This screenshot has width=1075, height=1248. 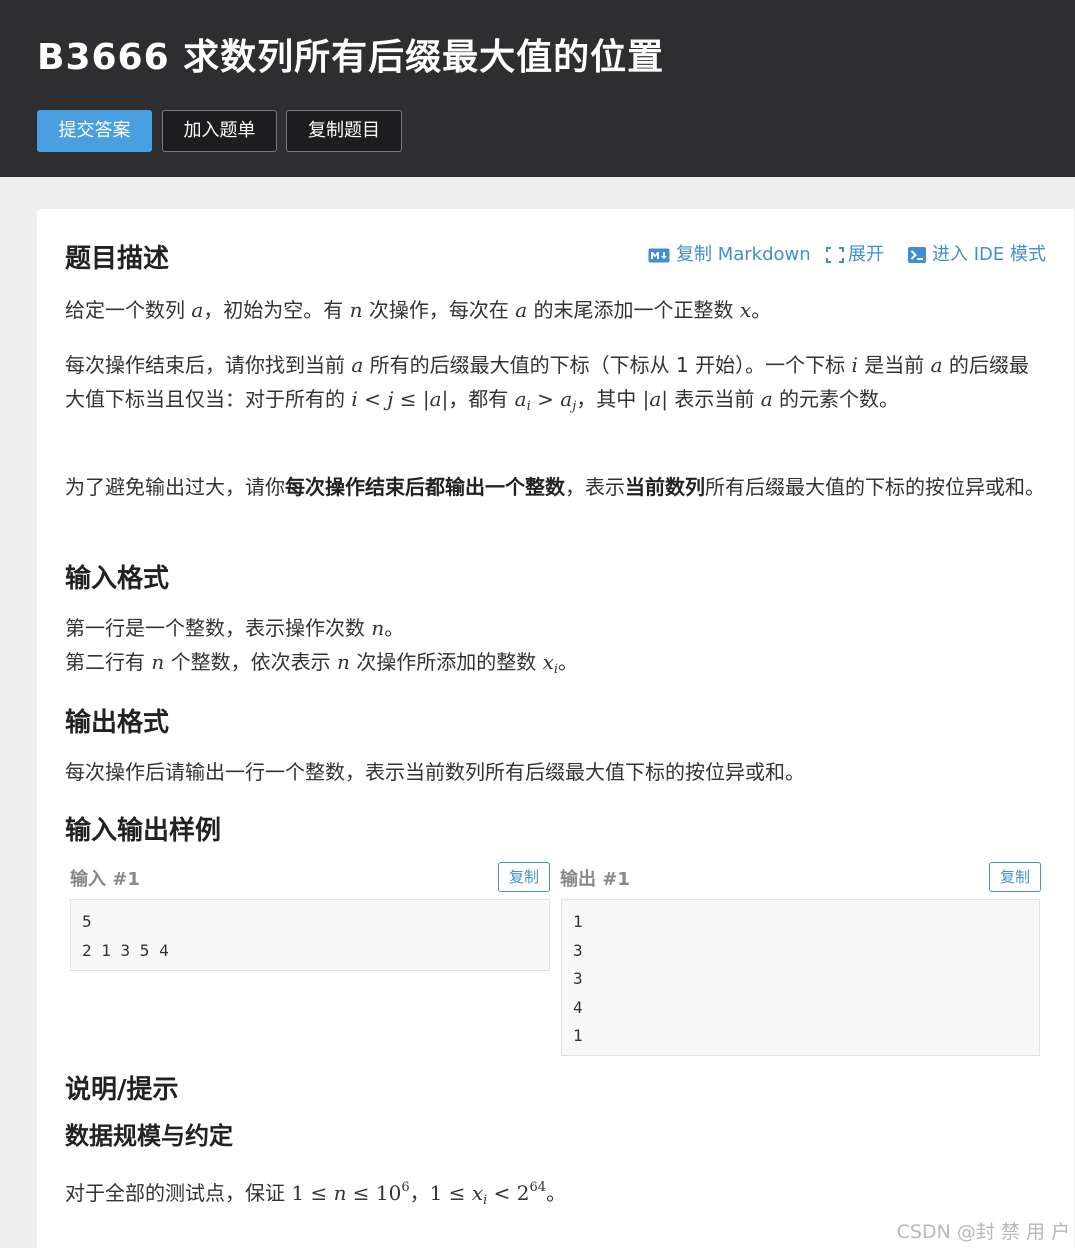 What do you see at coordinates (219, 131) in the screenshot?
I see `add-to-list-button: 加入题单` at bounding box center [219, 131].